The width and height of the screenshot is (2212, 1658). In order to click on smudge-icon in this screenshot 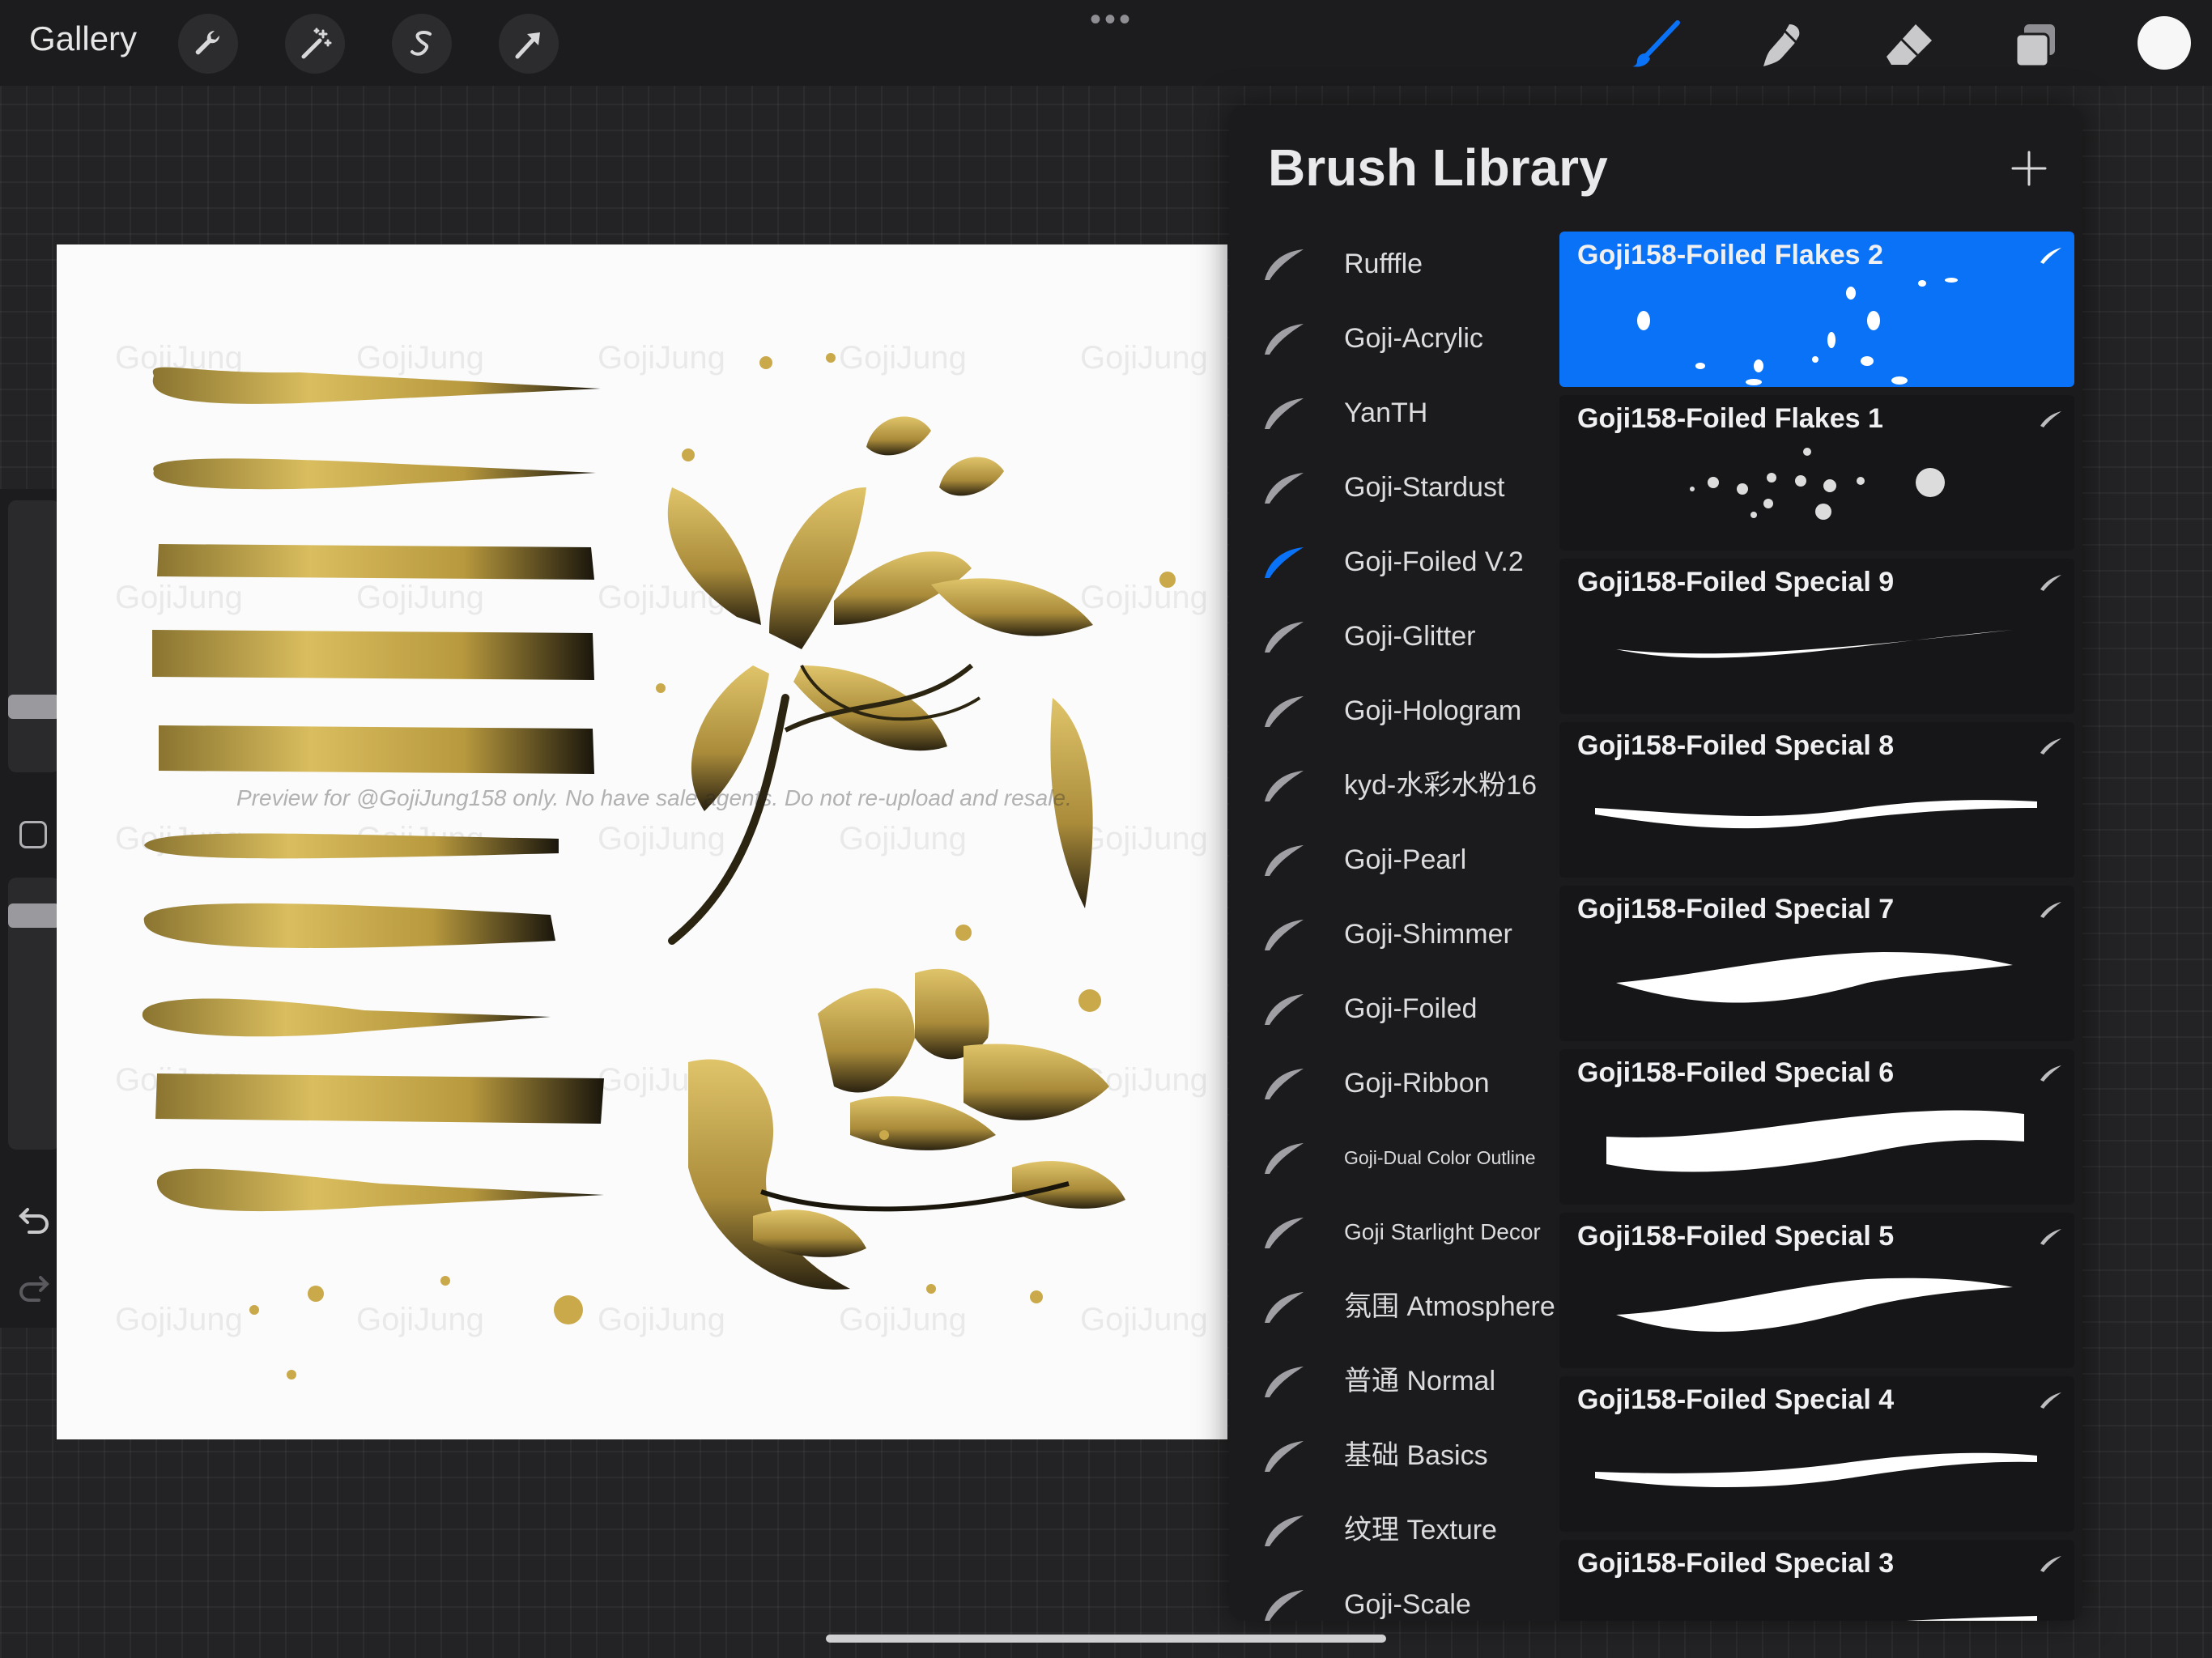, I will do `click(1781, 45)`.